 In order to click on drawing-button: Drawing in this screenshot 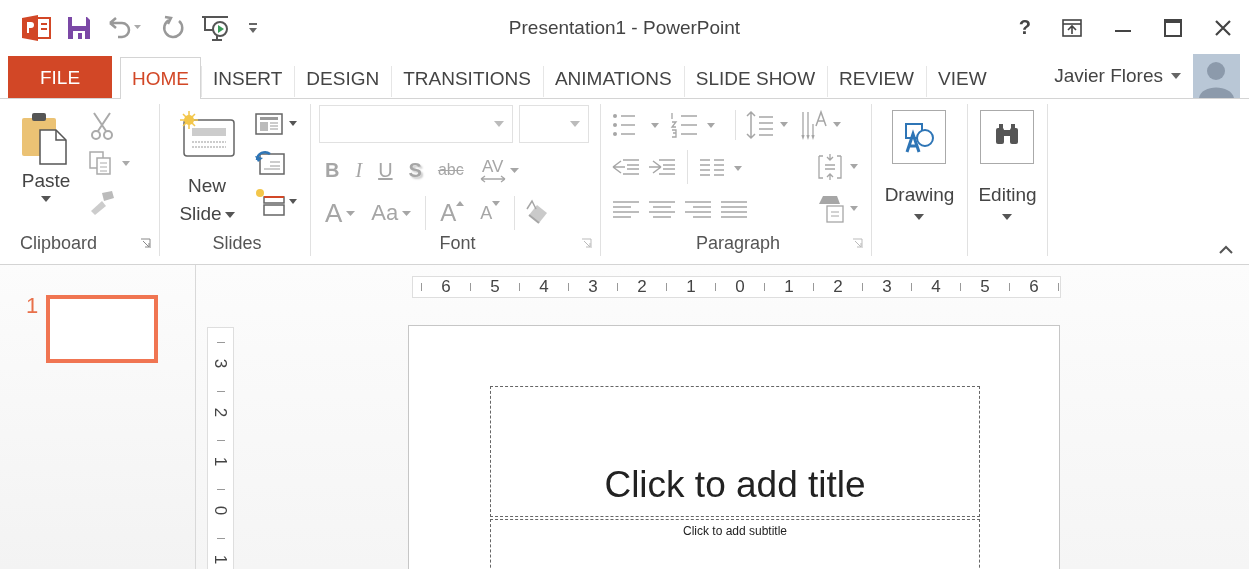, I will do `click(919, 180)`.